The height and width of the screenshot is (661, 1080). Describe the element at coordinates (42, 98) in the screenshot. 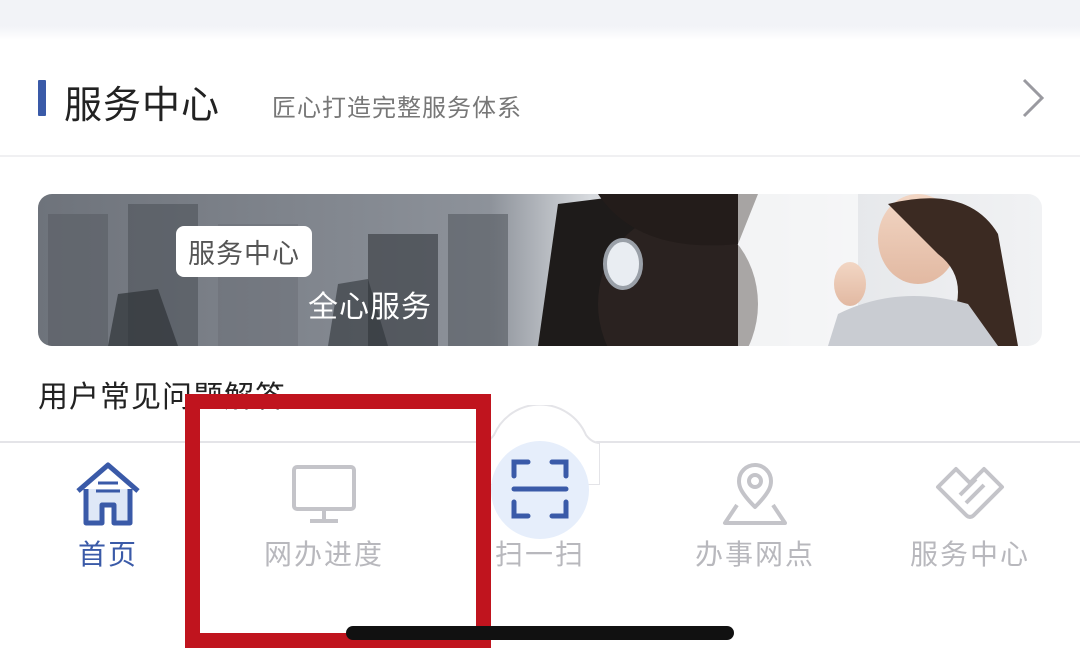

I see `title-accent-bar` at that location.